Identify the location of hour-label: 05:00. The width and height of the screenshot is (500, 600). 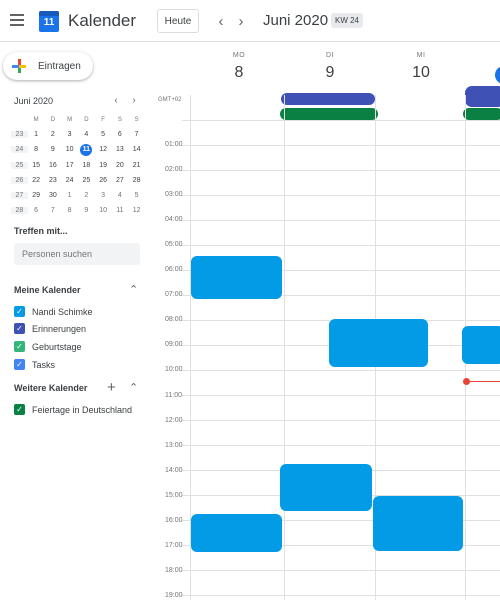
(174, 244).